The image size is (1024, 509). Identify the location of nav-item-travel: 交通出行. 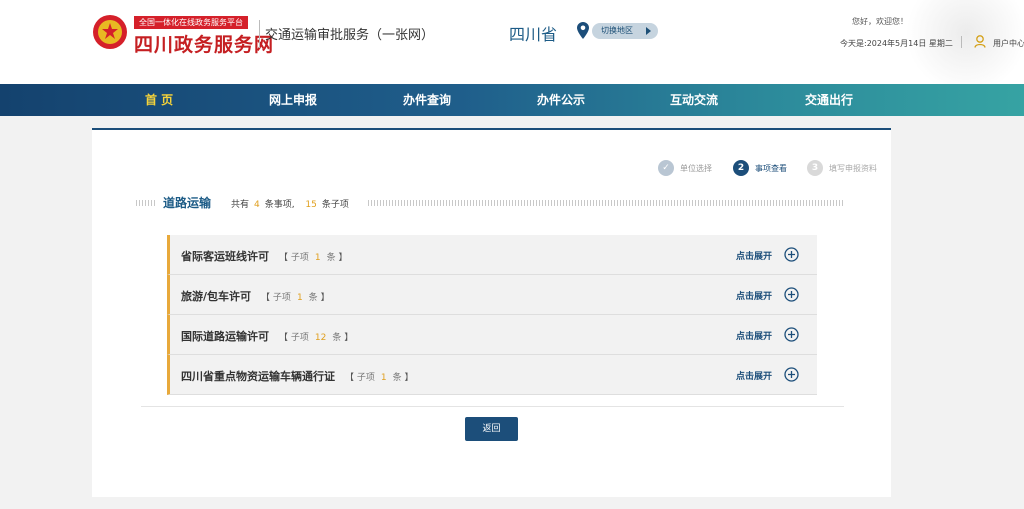
(829, 100).